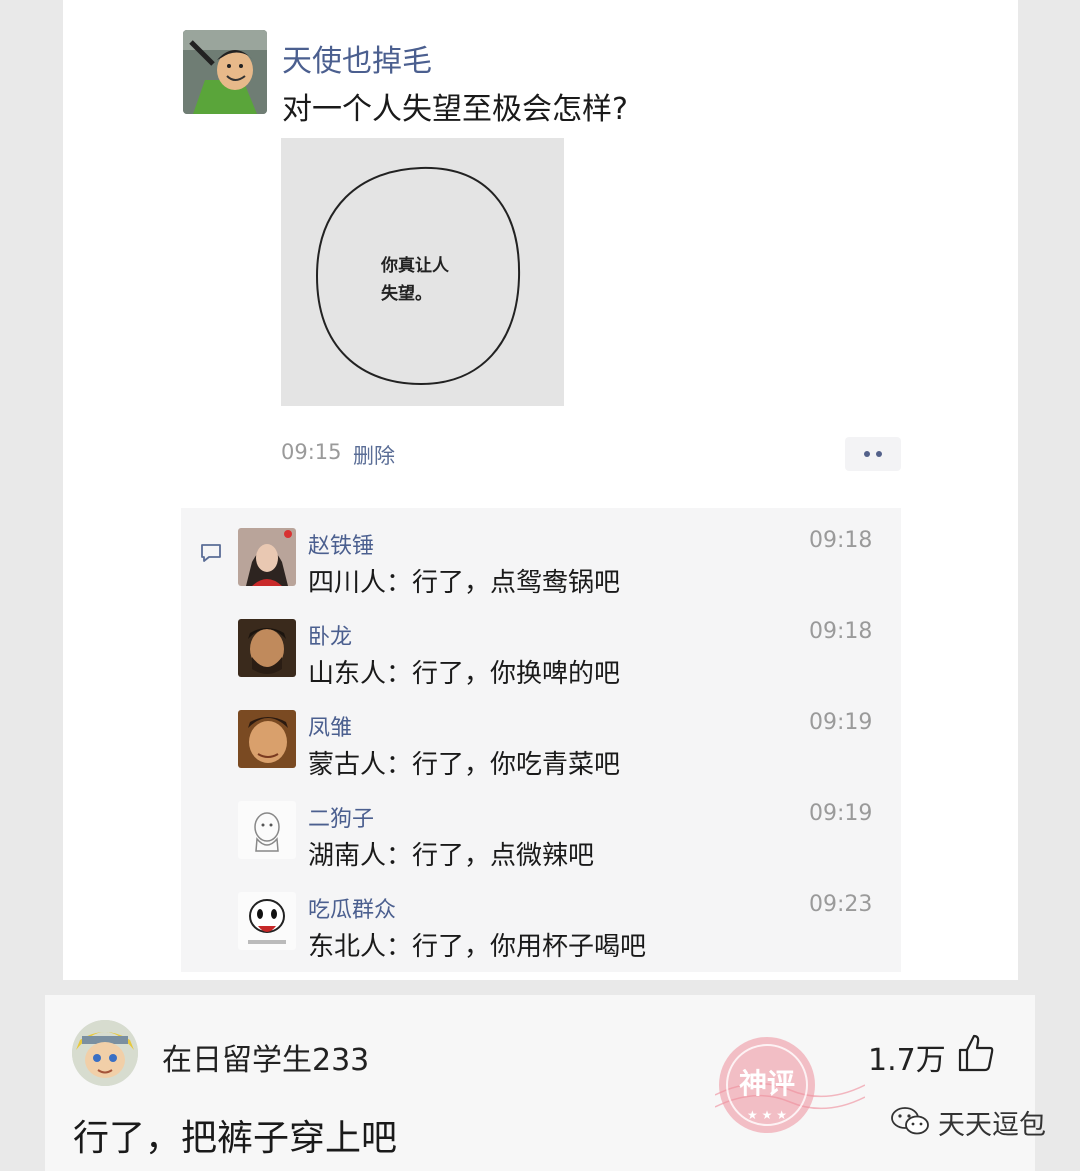 This screenshot has height=1171, width=1080. What do you see at coordinates (992, 1125) in the screenshot?
I see `watermark-text: 天天逗包` at bounding box center [992, 1125].